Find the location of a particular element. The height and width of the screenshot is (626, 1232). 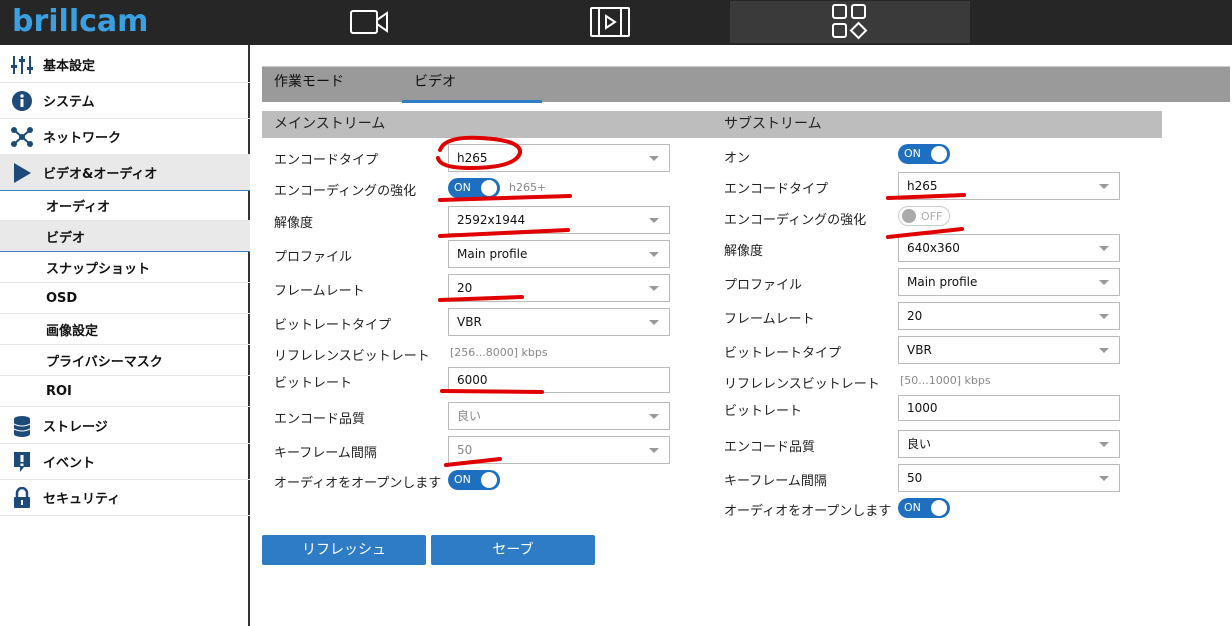

sidebar-item-security: セキュリティ is located at coordinates (125, 498).